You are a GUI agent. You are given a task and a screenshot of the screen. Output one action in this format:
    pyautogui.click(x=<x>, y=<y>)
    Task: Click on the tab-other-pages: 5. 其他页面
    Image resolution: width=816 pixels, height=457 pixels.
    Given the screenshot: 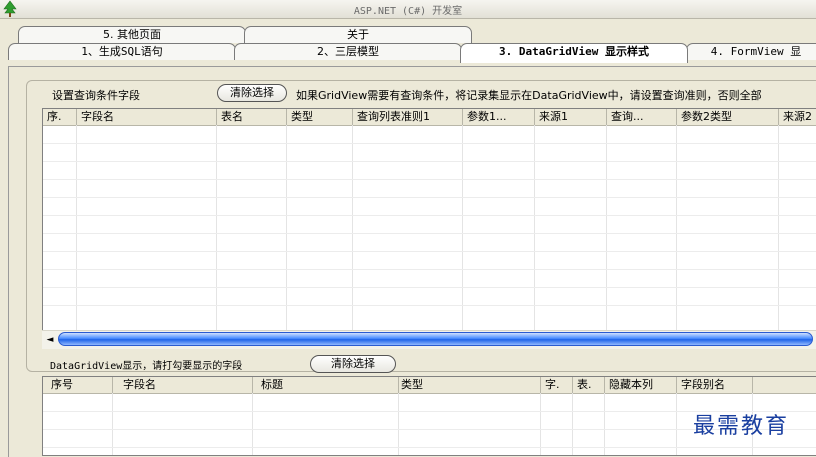 What is the action you would take?
    pyautogui.click(x=132, y=34)
    